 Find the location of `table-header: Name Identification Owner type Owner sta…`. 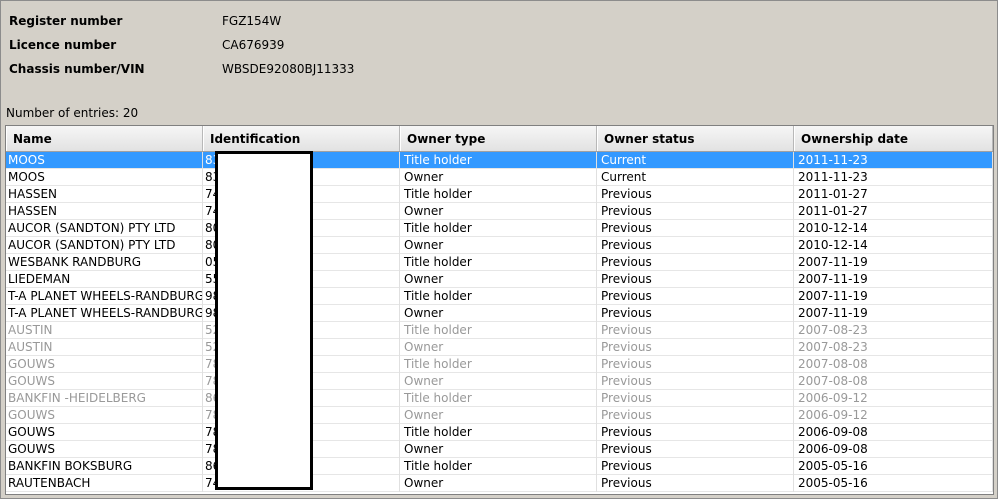

table-header: Name Identification Owner type Owner sta… is located at coordinates (499, 139).